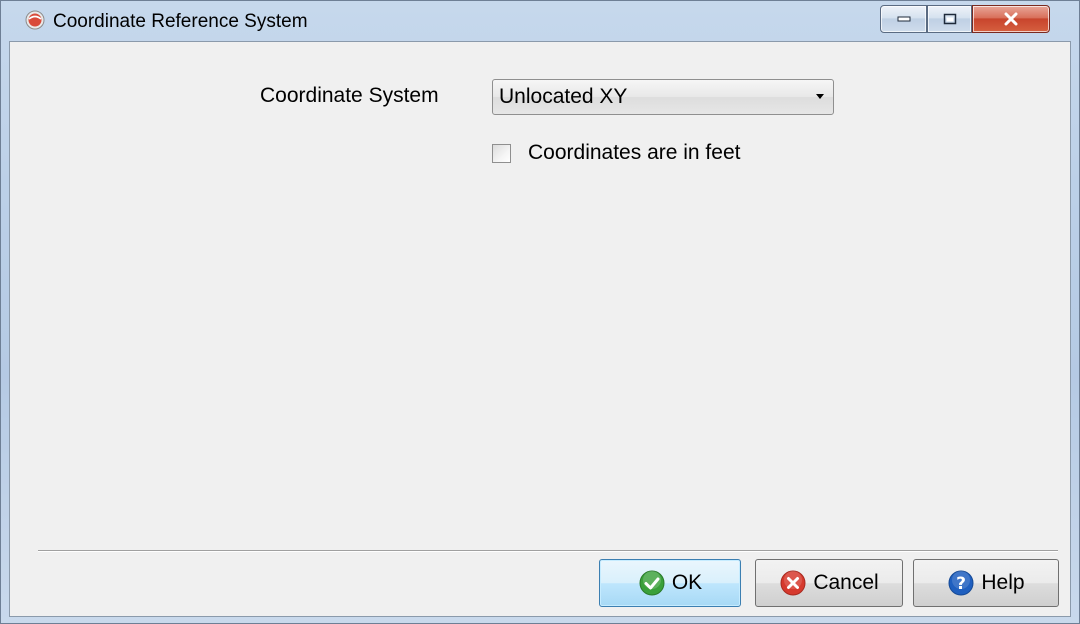  I want to click on minimize-button, so click(903, 19).